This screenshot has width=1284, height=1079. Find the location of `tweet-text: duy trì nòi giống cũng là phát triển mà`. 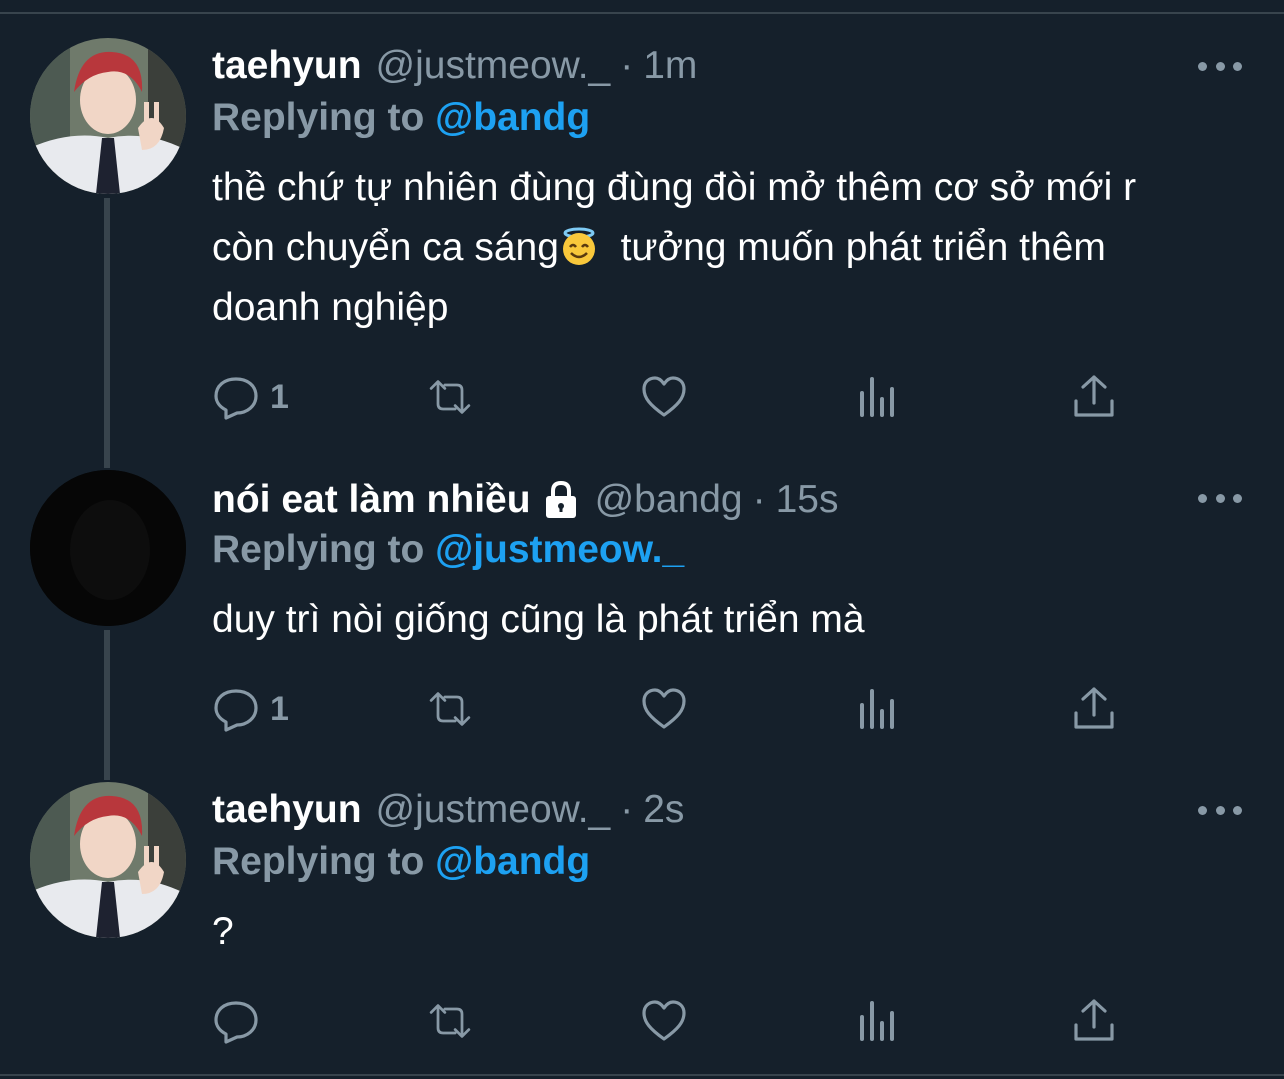

tweet-text: duy trì nòi giống cũng là phát triển mà is located at coordinates (538, 619).